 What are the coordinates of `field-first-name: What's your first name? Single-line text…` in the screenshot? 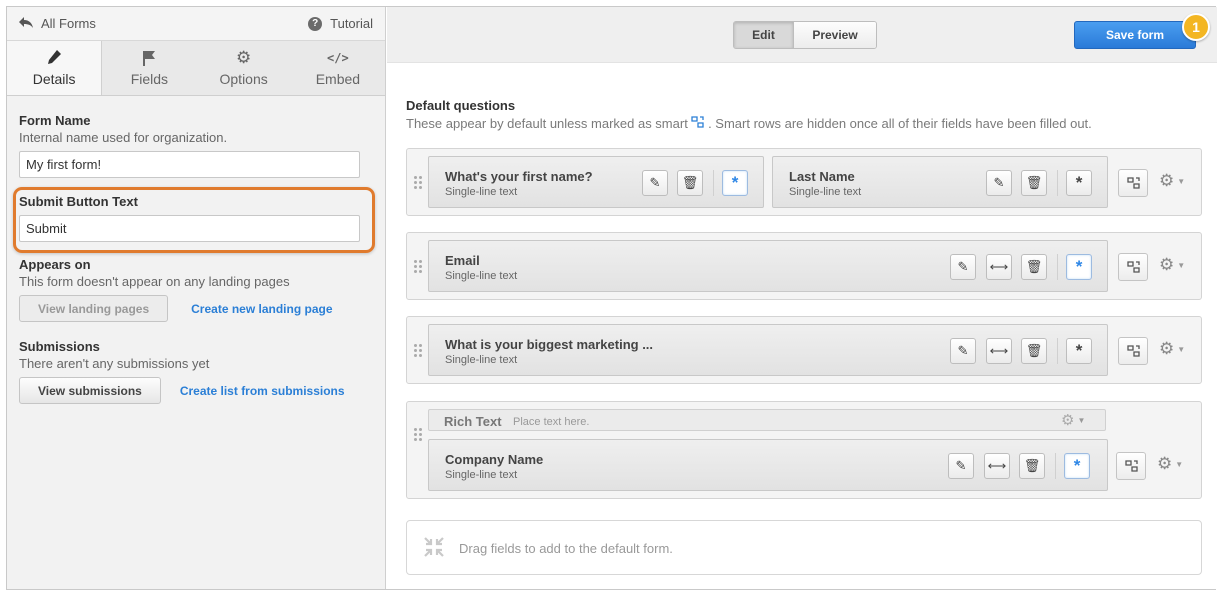 It's located at (596, 182).